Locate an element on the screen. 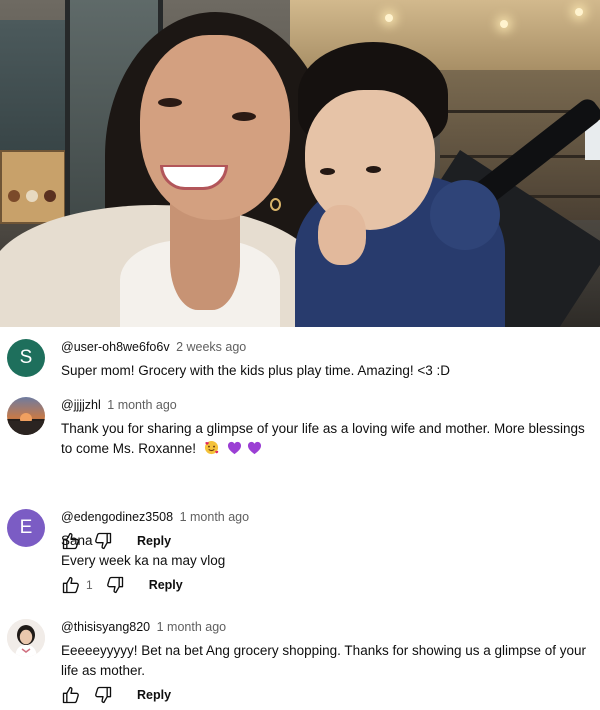  sunset-avatar-icon is located at coordinates (26, 424).